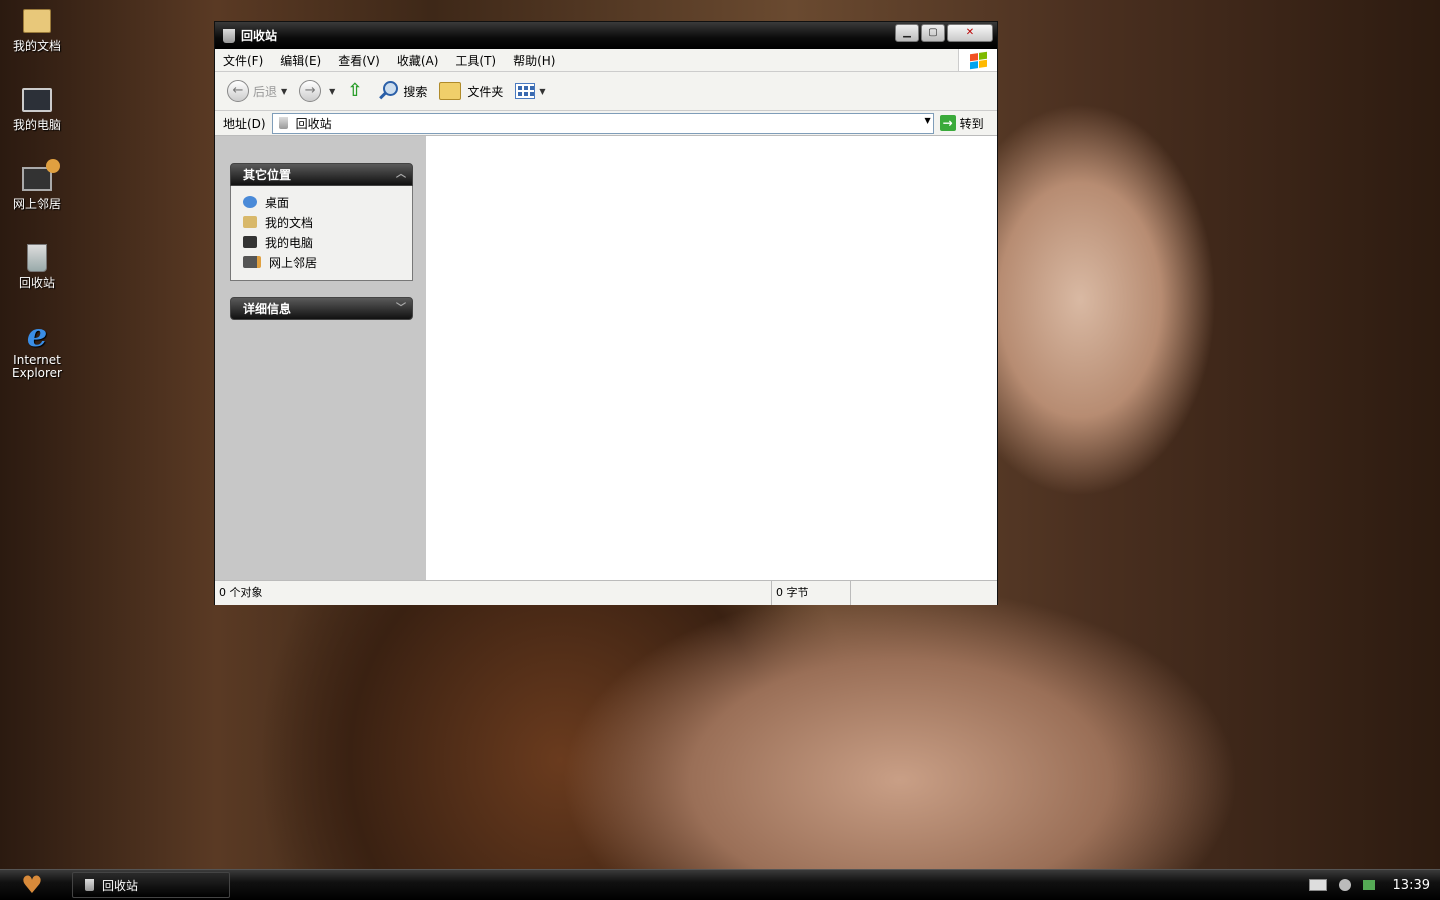 The width and height of the screenshot is (1440, 900). What do you see at coordinates (1411, 885) in the screenshot?
I see `clock: 13:39` at bounding box center [1411, 885].